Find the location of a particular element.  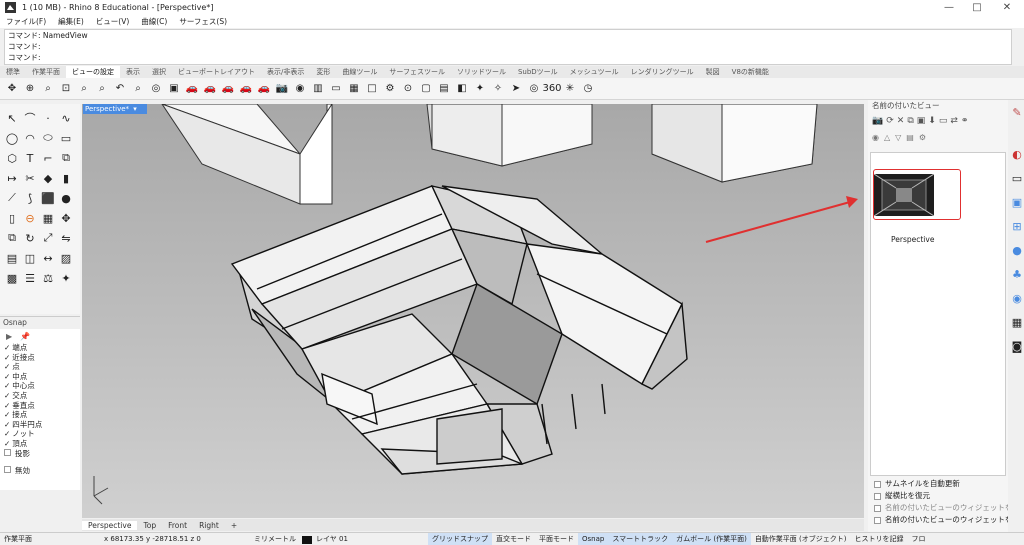

layer-tool-icon: ☰ is located at coordinates (30, 278).